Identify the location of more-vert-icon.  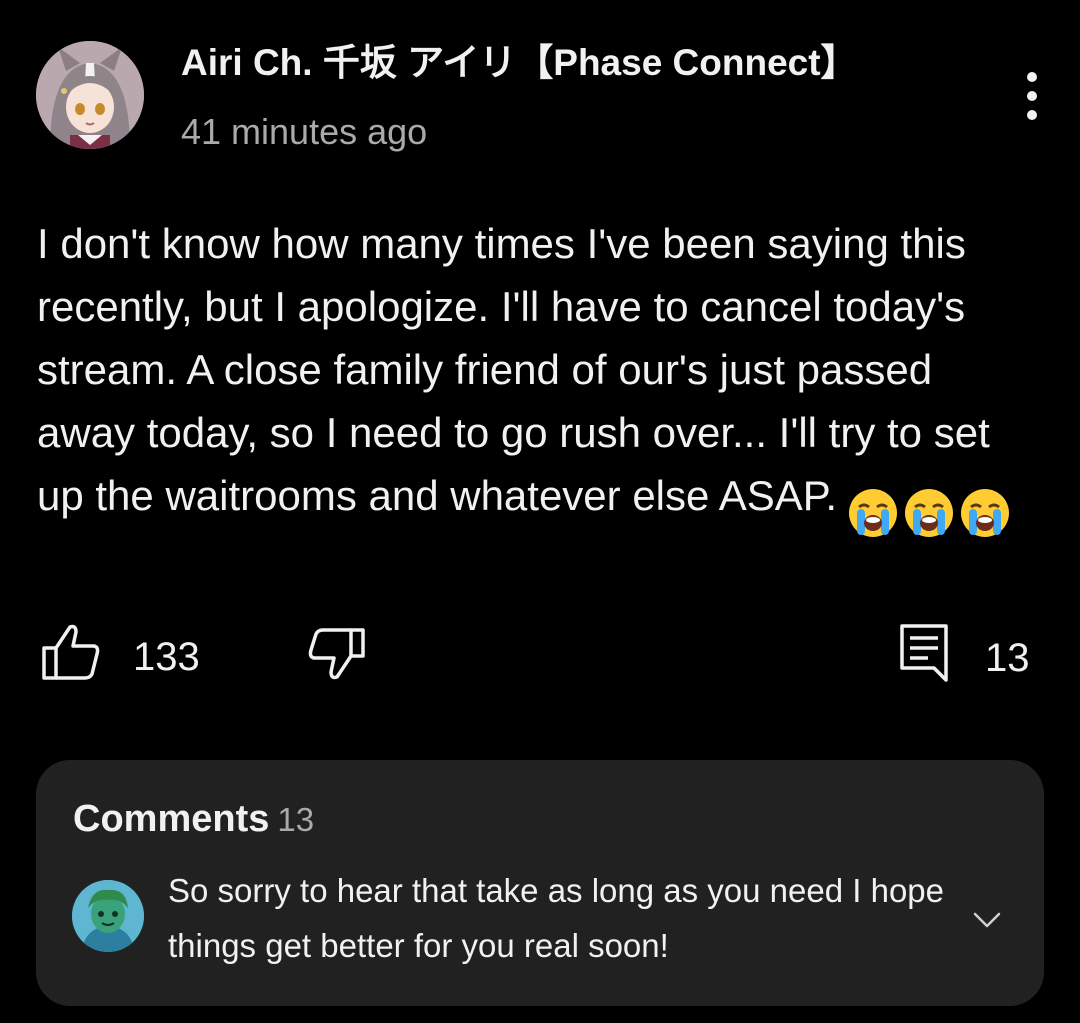
(1032, 96).